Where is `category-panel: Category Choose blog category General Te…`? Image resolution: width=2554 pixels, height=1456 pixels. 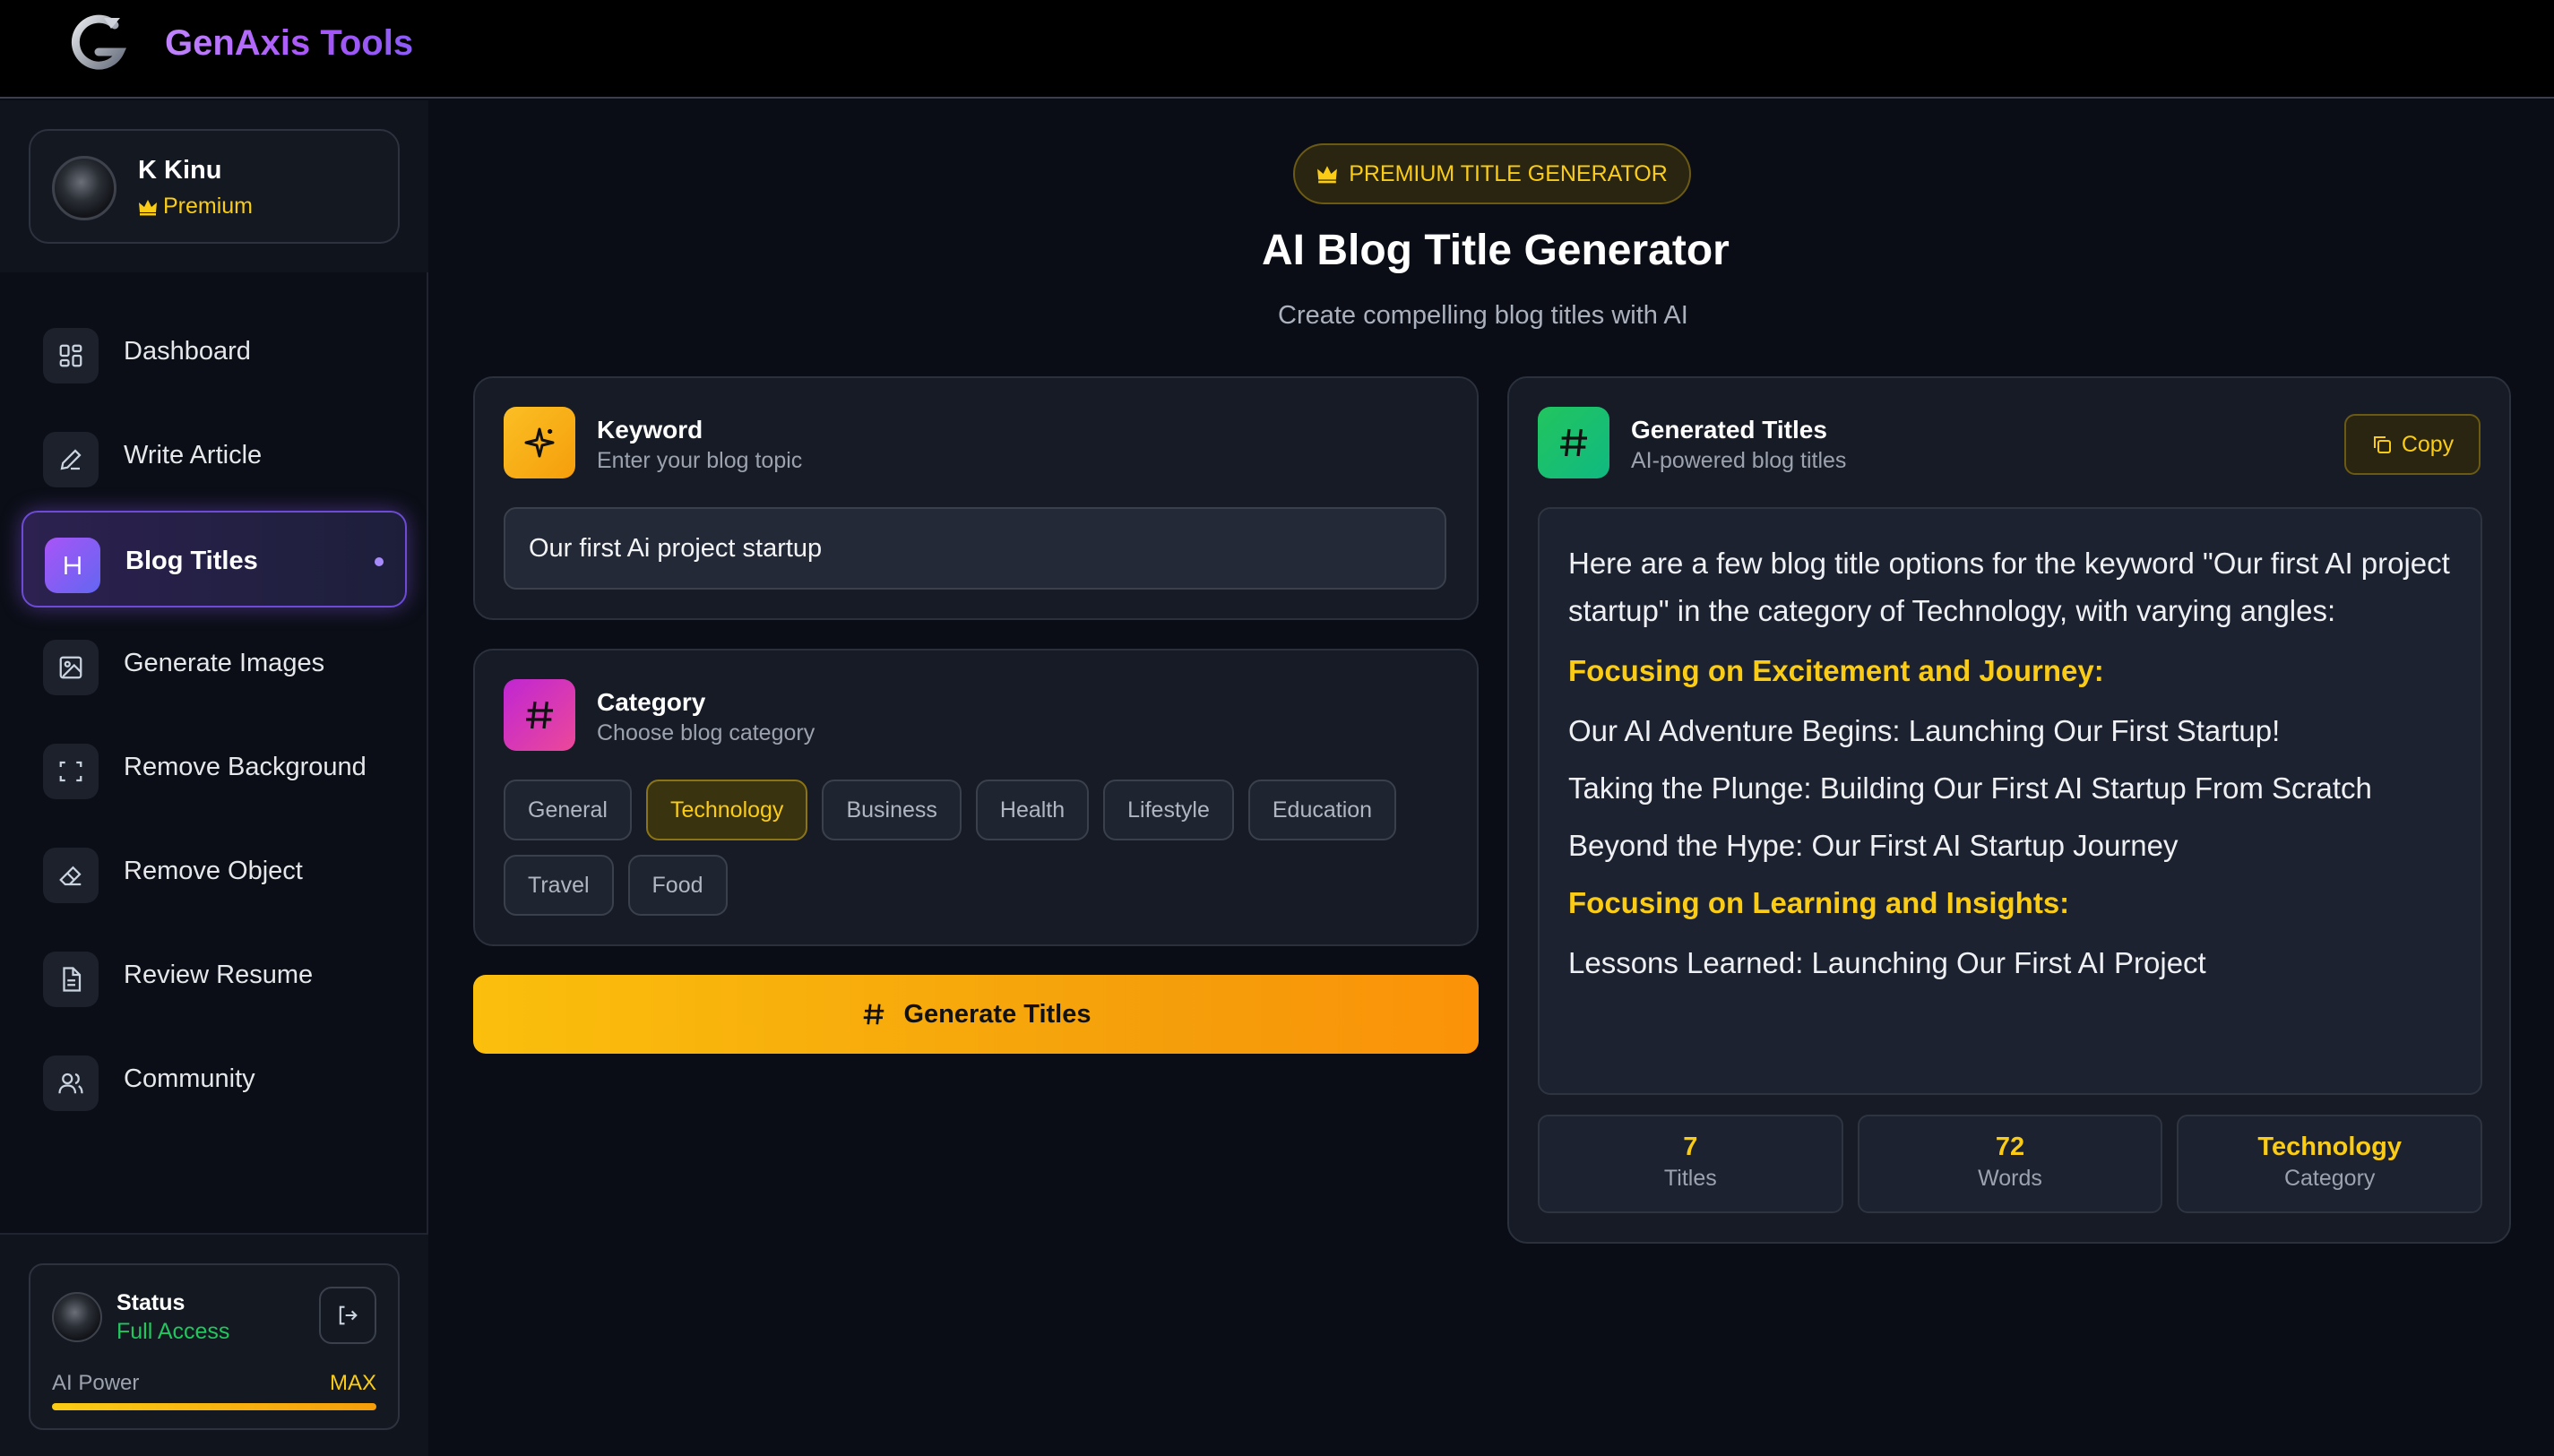 category-panel: Category Choose blog category General Te… is located at coordinates (976, 798).